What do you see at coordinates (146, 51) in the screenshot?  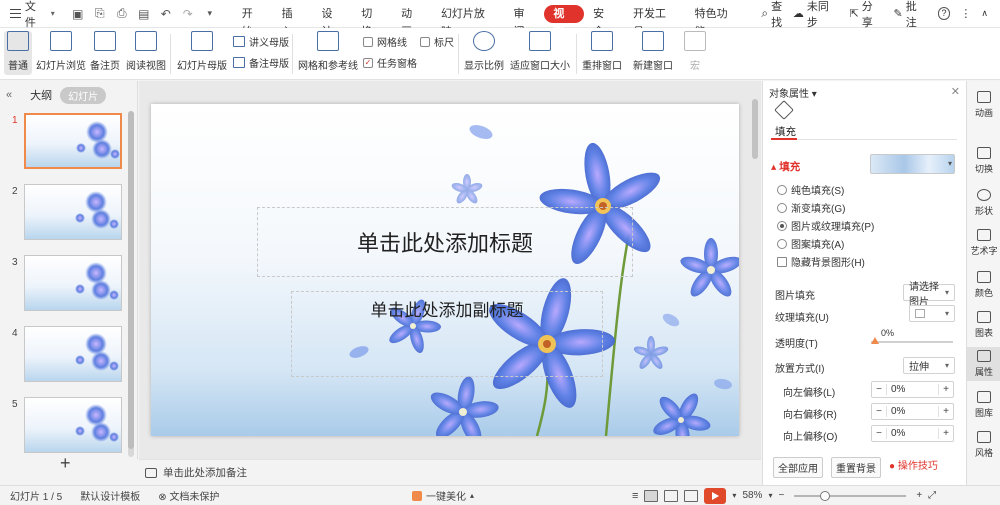 I see `reading-view-button: 阅读视图` at bounding box center [146, 51].